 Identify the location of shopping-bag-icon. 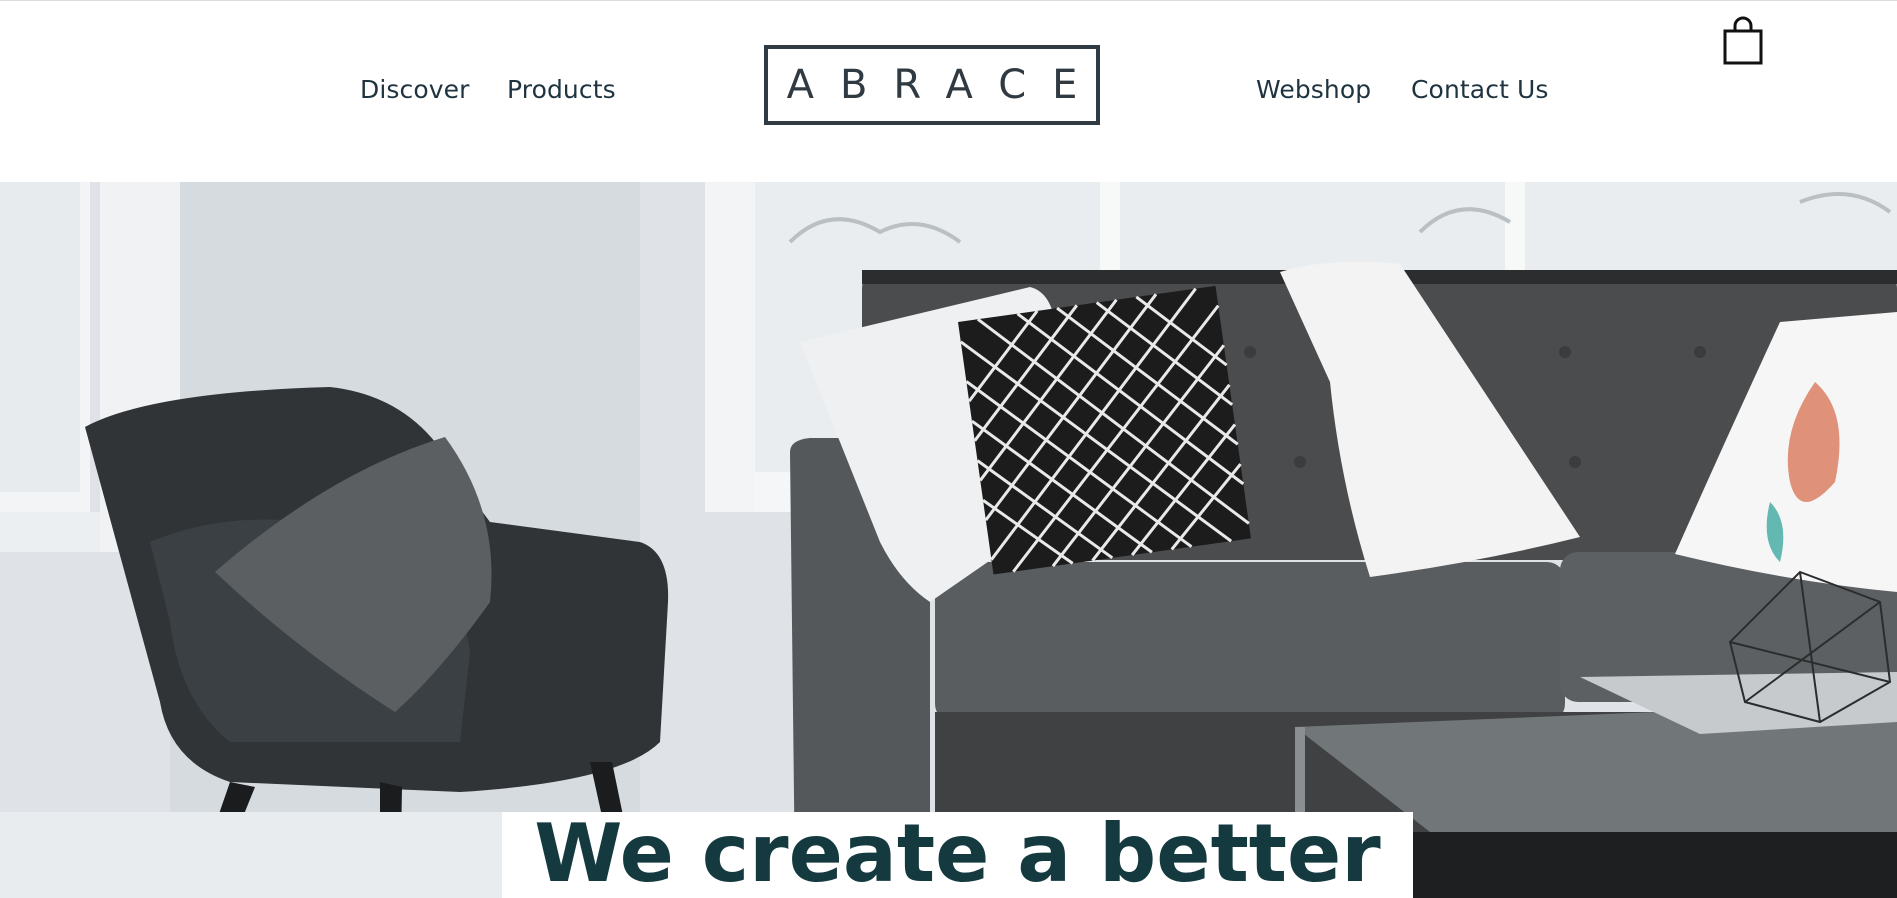
(1743, 41).